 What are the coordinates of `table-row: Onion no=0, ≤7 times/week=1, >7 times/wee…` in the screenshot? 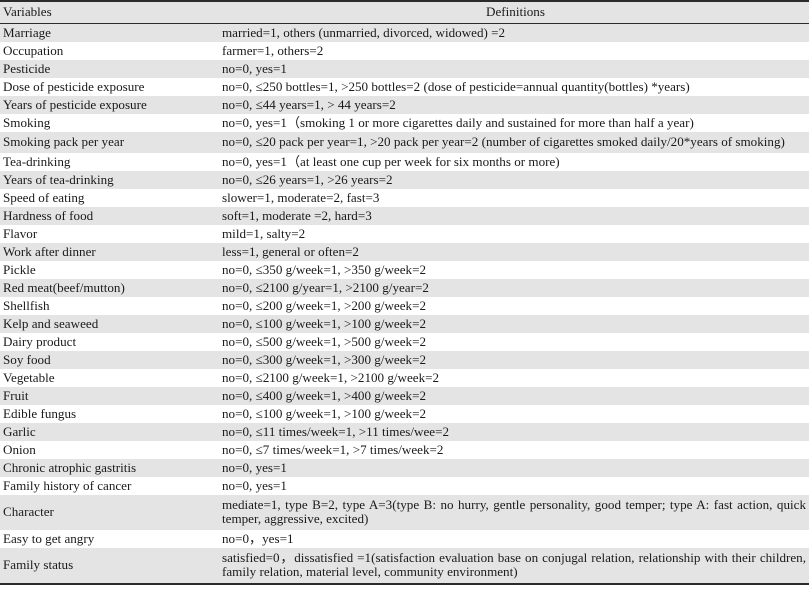 It's located at (404, 450).